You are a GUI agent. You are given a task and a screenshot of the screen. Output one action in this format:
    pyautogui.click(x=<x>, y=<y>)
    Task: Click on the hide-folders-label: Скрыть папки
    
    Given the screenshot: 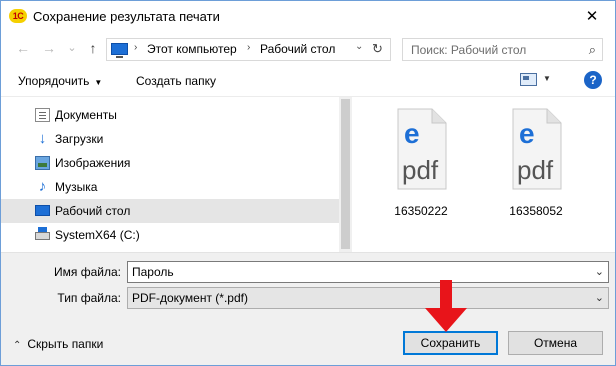 What is the action you would take?
    pyautogui.click(x=65, y=344)
    